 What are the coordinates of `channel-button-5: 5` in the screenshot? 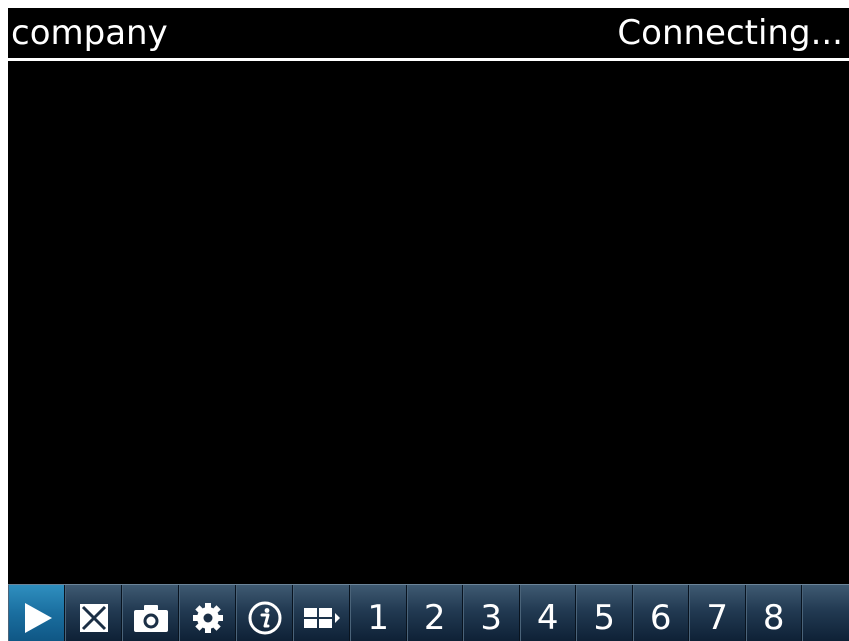 It's located at (604, 613).